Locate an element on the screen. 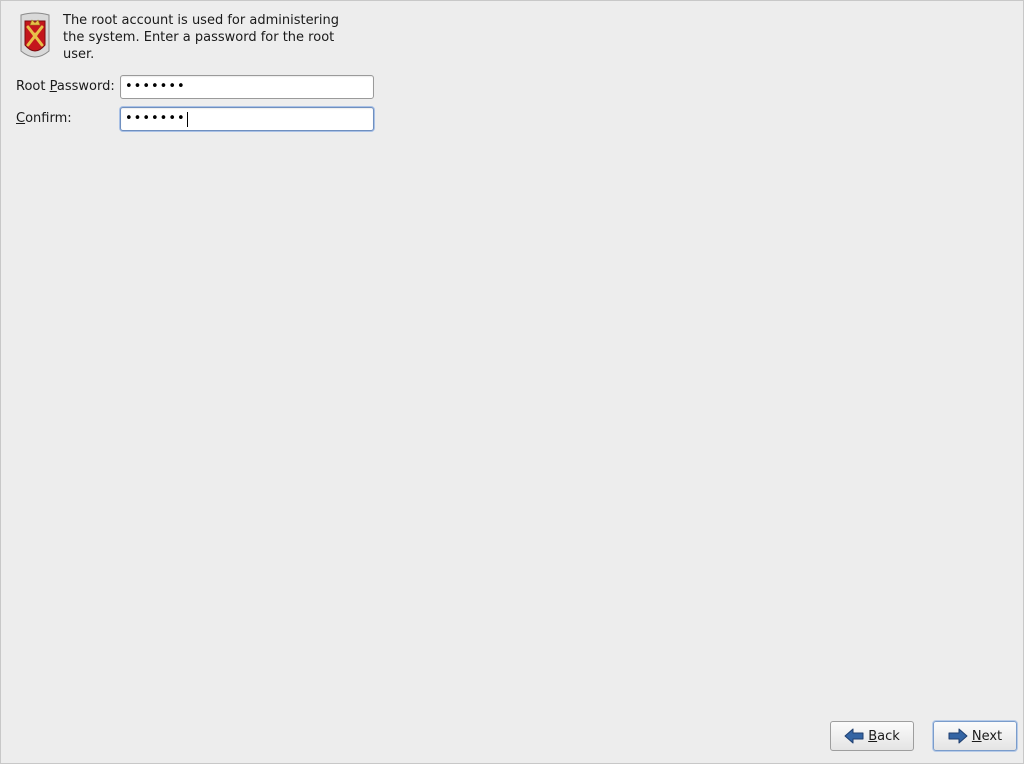 This screenshot has width=1024, height=764. confirm-row: Confirm: ••••••• is located at coordinates (195, 119).